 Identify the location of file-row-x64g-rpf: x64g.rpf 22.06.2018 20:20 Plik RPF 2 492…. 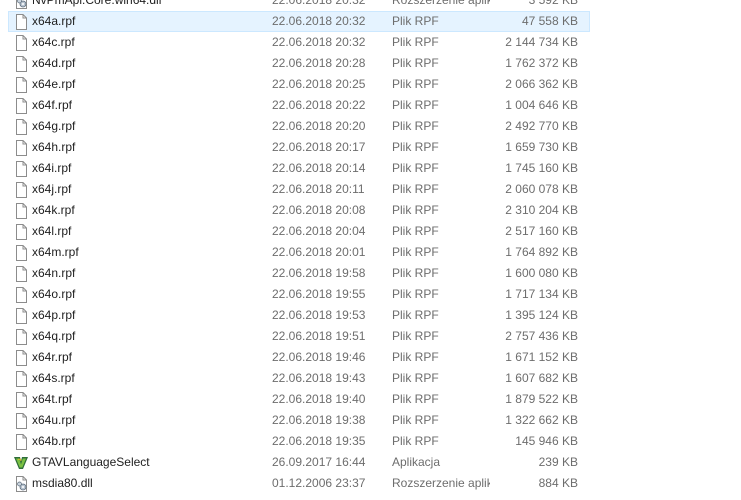
(299, 126).